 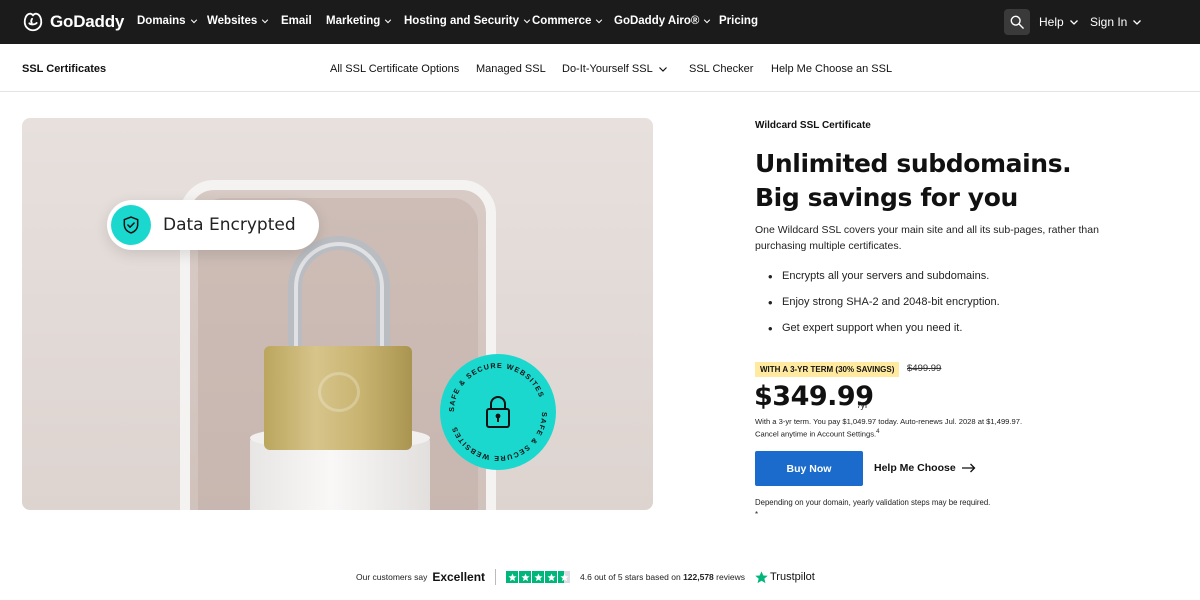 What do you see at coordinates (863, 405) in the screenshot?
I see `price-period: /yr` at bounding box center [863, 405].